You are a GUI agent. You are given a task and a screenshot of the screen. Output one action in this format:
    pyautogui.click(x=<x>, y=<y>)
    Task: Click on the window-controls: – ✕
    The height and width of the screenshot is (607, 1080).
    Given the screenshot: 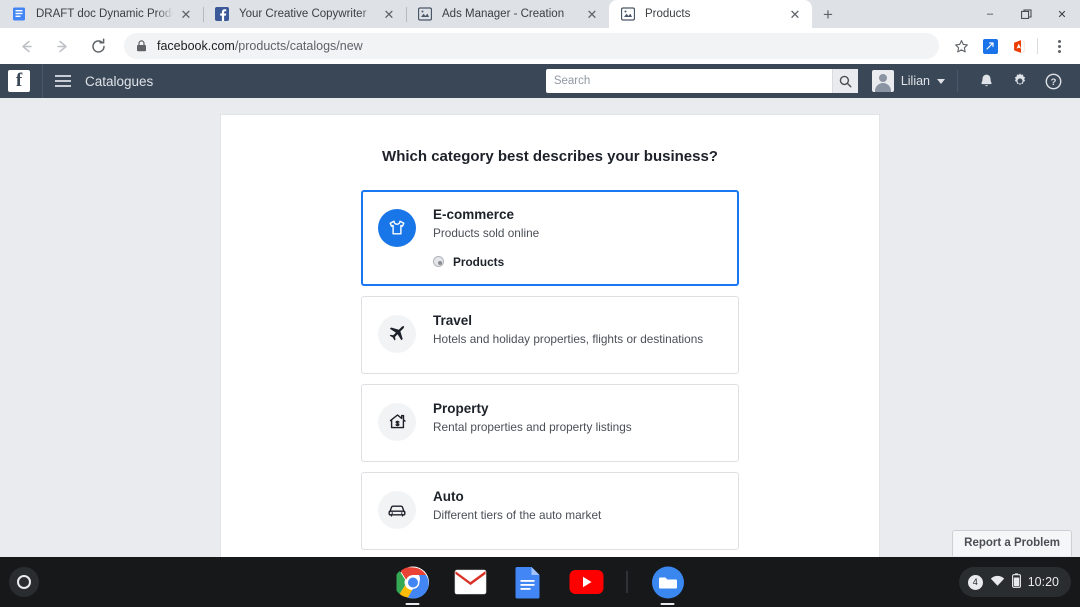 What is the action you would take?
    pyautogui.click(x=1026, y=14)
    